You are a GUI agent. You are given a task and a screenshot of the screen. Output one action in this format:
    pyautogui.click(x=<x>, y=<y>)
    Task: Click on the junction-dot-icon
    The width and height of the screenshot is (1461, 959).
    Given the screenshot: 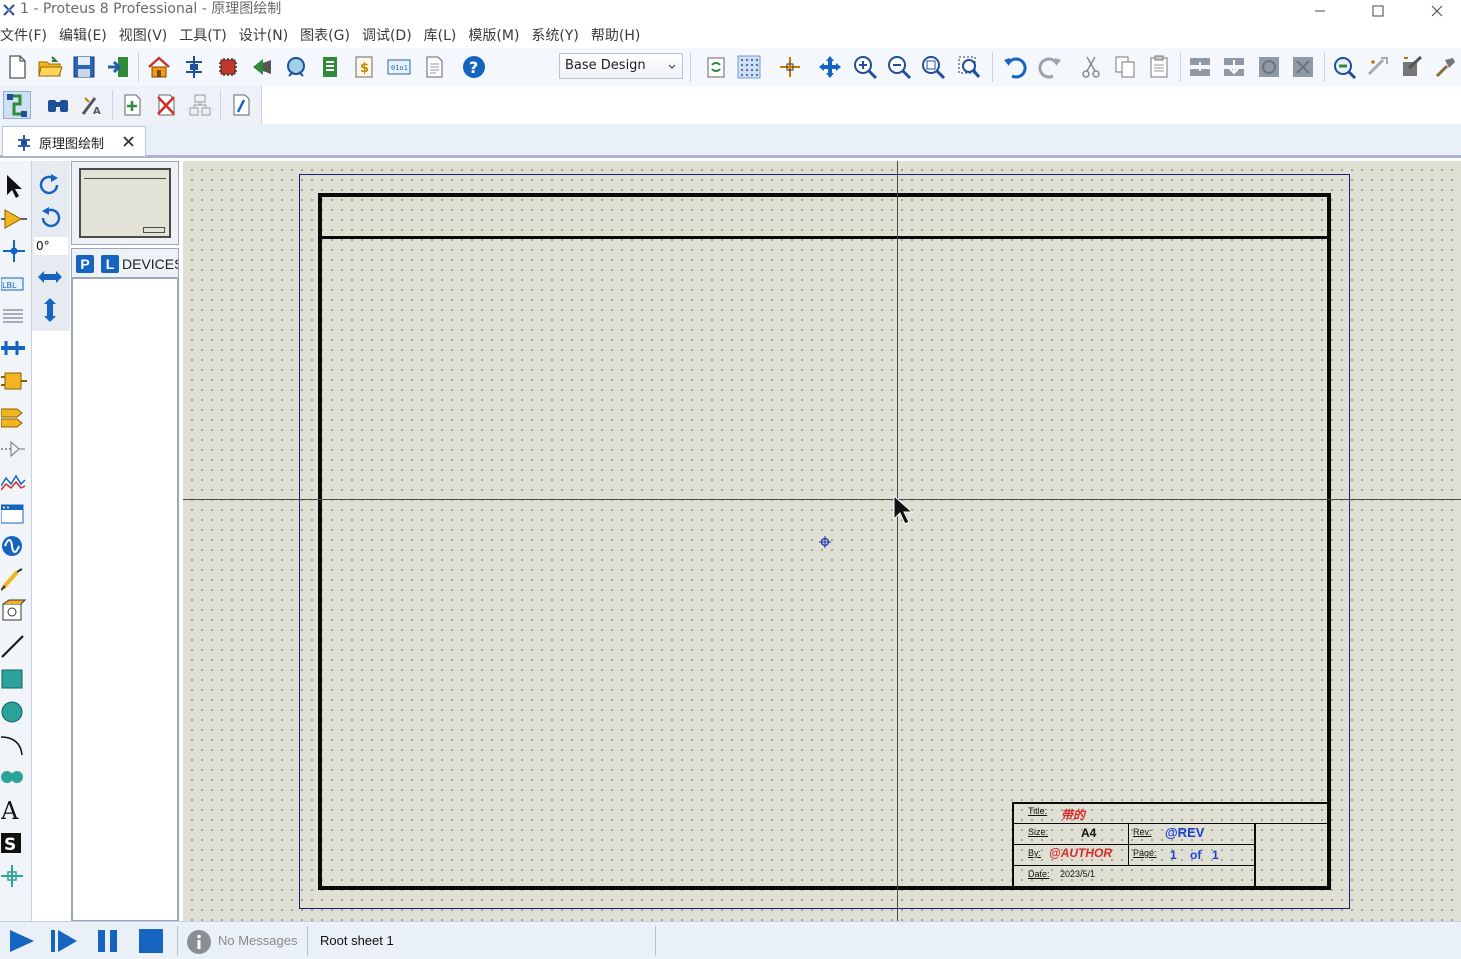 What is the action you would take?
    pyautogui.click(x=14, y=251)
    